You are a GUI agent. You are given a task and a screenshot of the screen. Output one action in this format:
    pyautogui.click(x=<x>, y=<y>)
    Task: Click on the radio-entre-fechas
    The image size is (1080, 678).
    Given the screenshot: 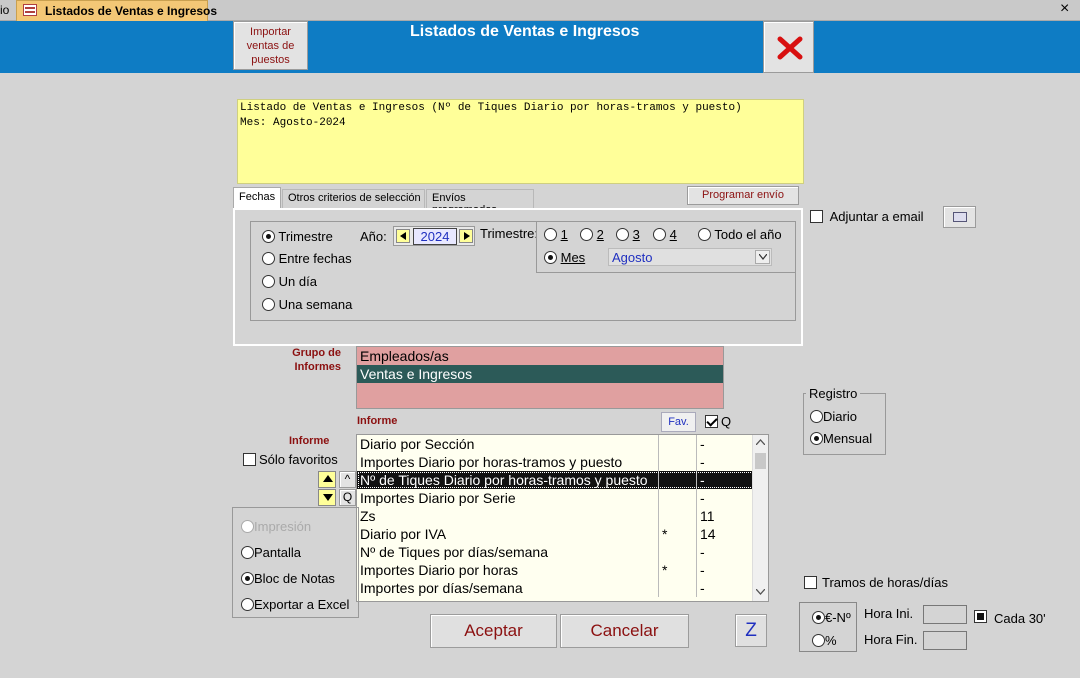 What is the action you would take?
    pyautogui.click(x=268, y=258)
    